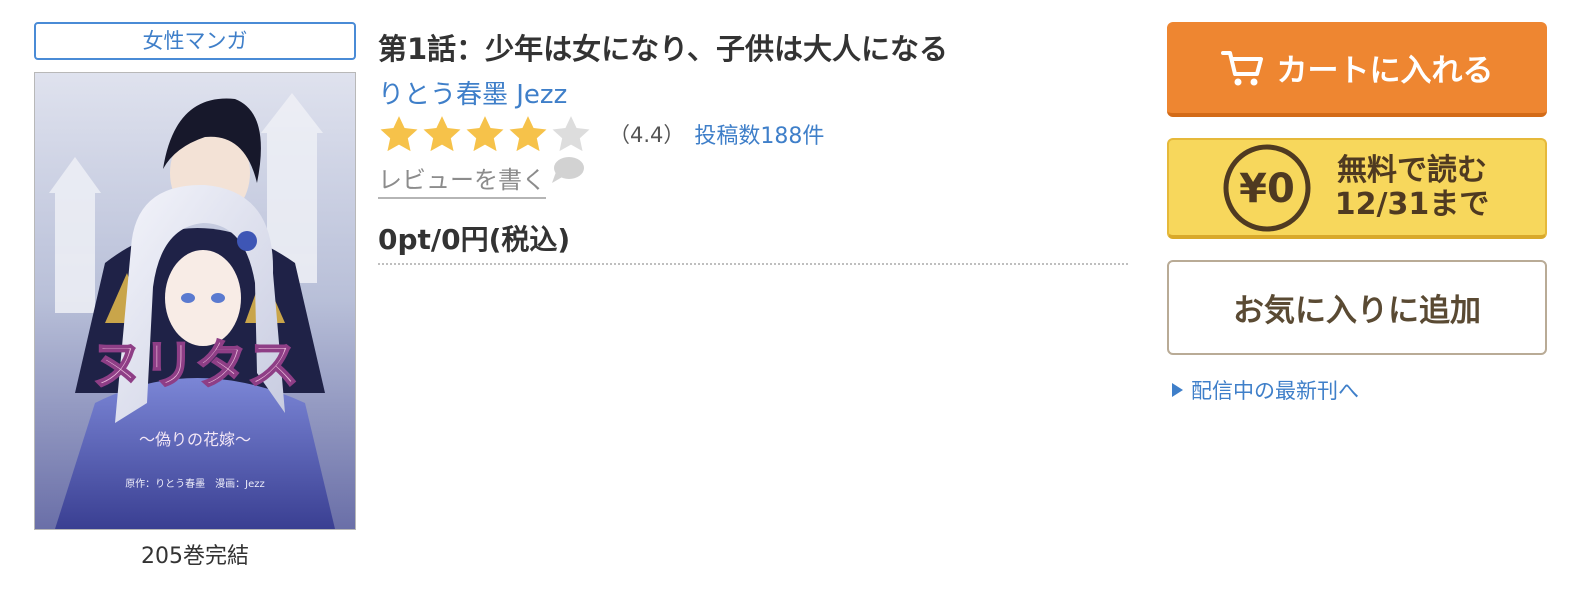 This screenshot has width=1594, height=600. Describe the element at coordinates (1357, 311) in the screenshot. I see `add-favorite-label: お気に入りに追加` at that location.